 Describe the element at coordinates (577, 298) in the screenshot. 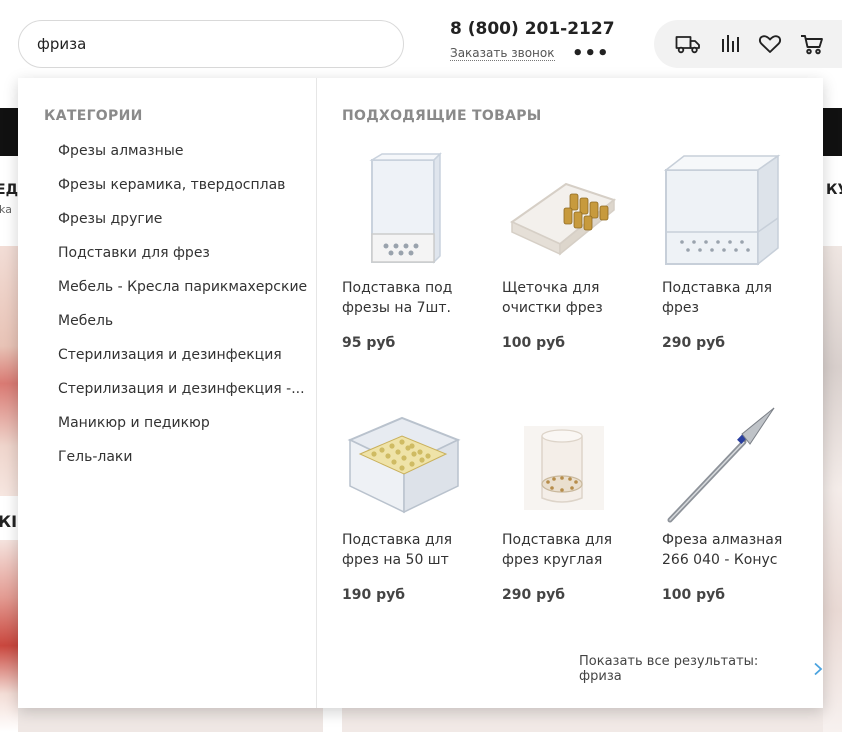

I see `product-name: Щеточка для очистки фрез` at that location.